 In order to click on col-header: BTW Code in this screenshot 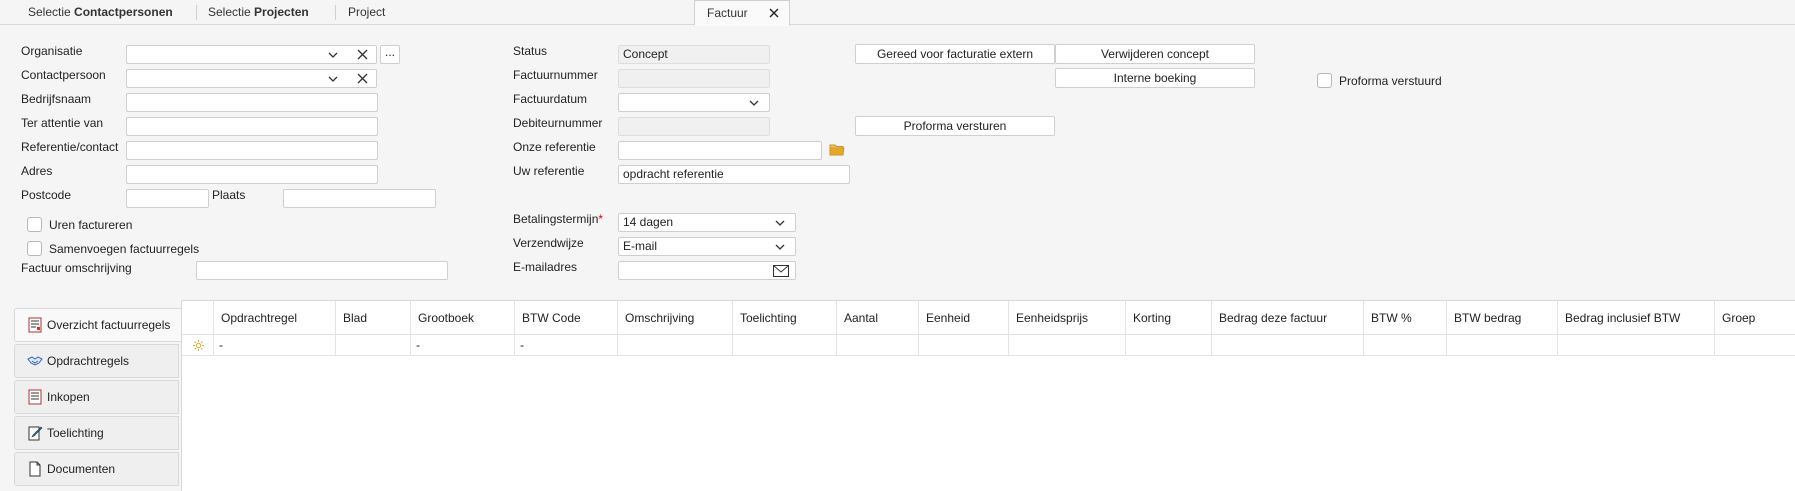, I will do `click(566, 318)`.